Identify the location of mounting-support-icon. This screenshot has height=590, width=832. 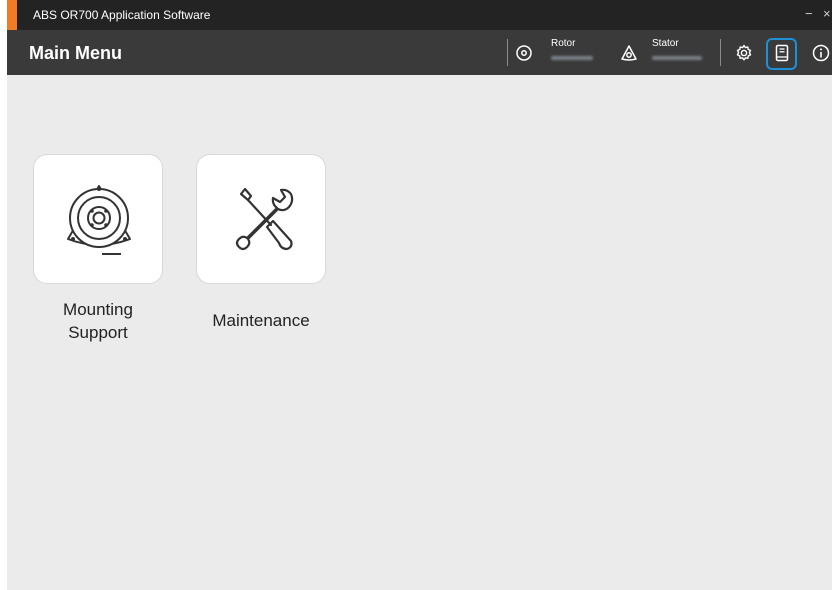
(99, 220).